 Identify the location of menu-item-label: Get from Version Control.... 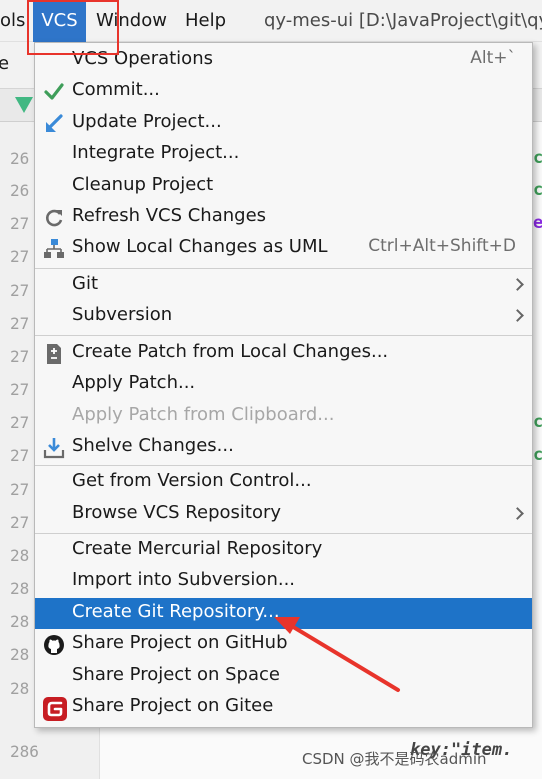
(192, 480).